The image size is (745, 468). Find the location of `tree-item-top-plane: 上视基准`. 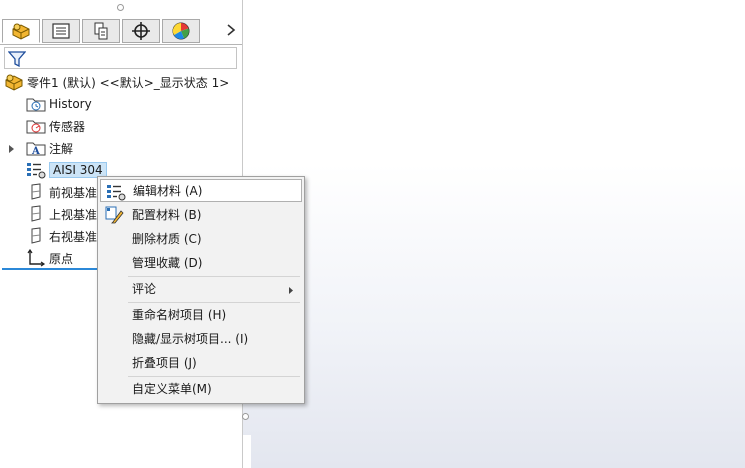

tree-item-top-plane: 上视基准 is located at coordinates (61, 214).